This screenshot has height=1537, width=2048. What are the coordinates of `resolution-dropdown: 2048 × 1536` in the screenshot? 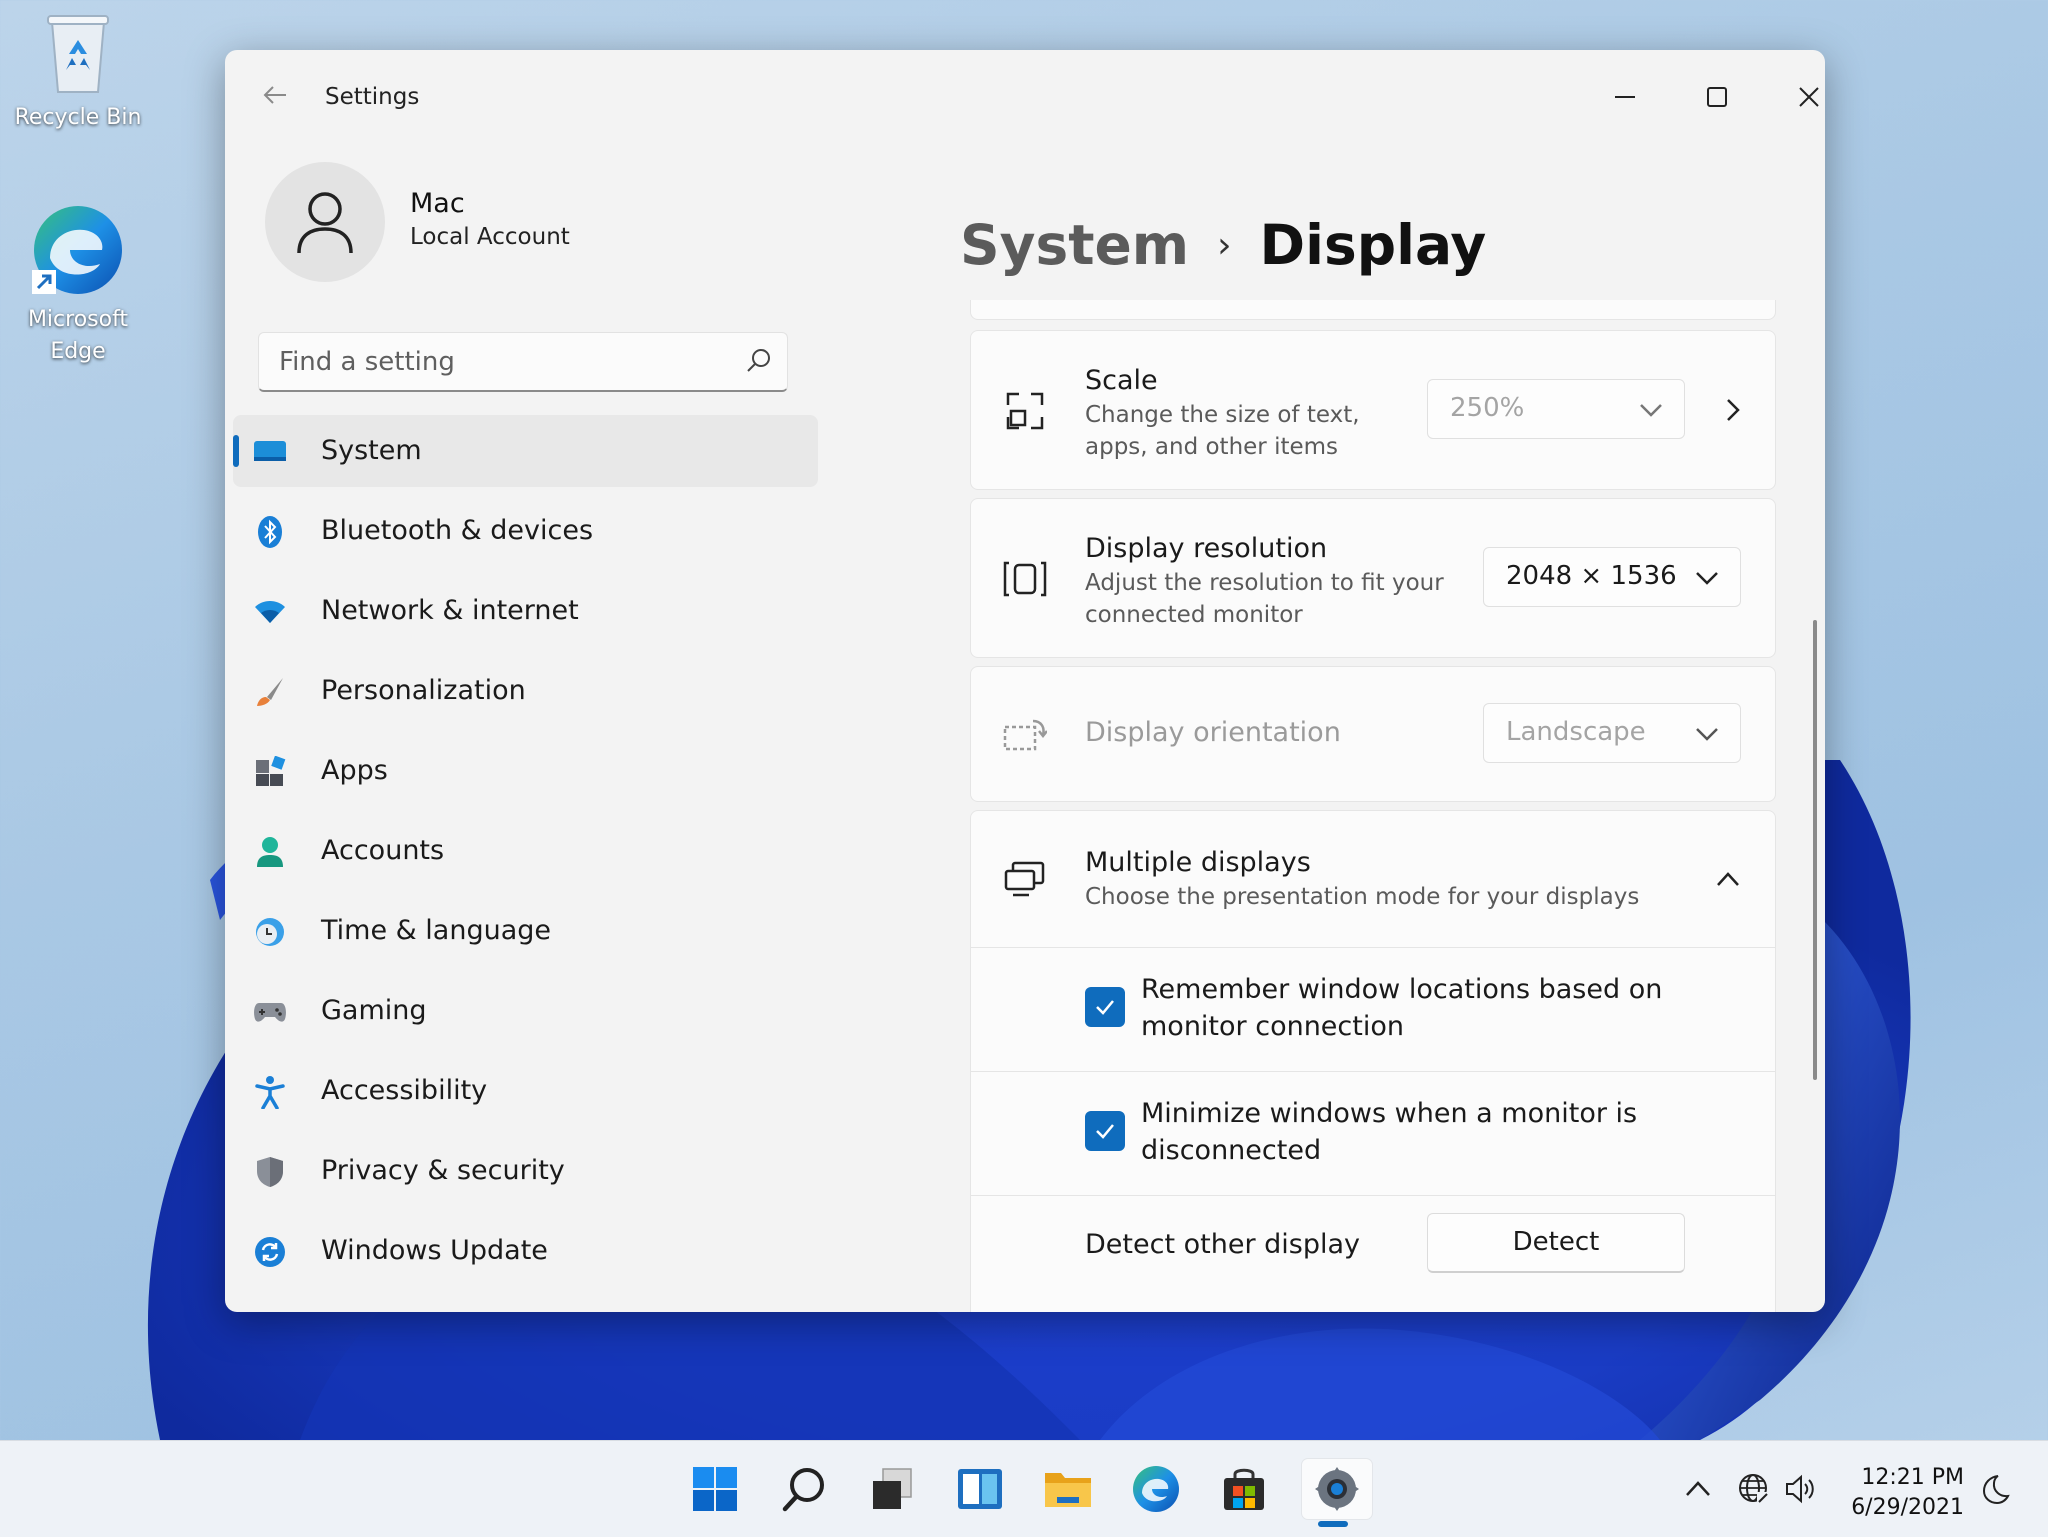 It's located at (1612, 577).